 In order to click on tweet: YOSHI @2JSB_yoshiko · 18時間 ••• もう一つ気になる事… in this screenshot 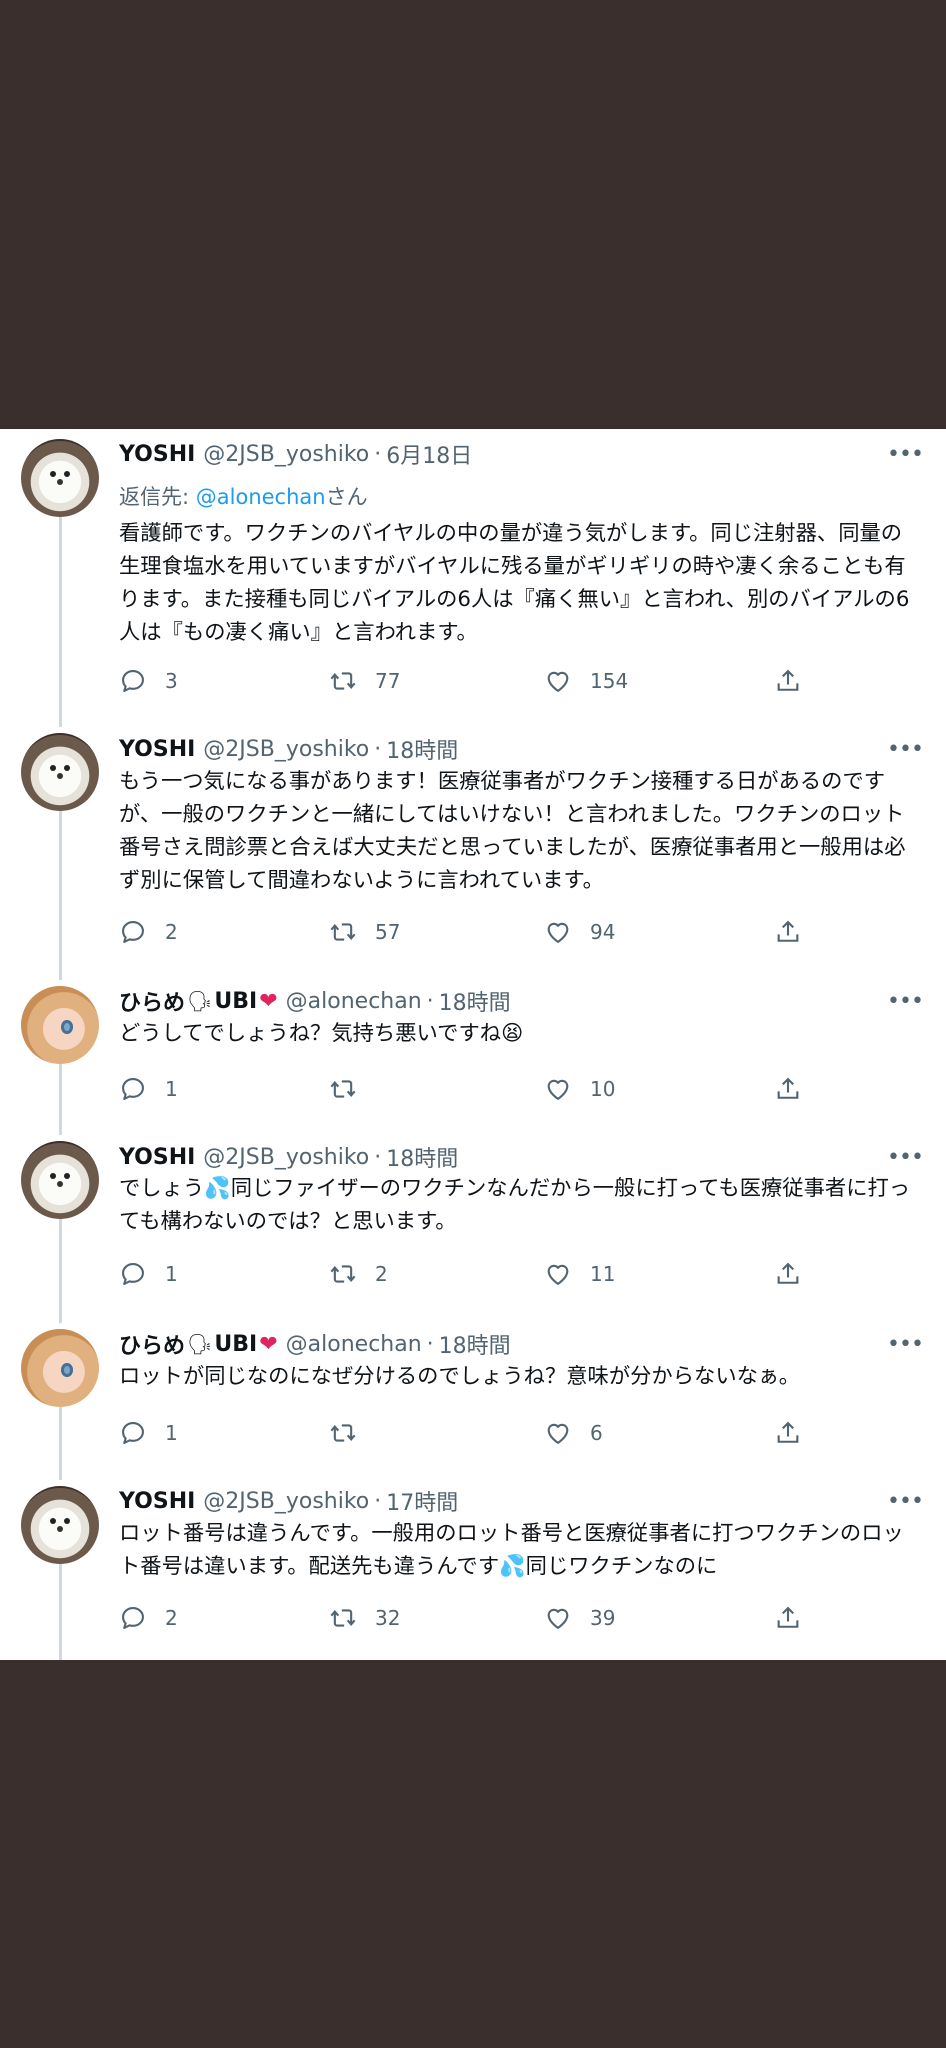, I will do `click(473, 851)`.